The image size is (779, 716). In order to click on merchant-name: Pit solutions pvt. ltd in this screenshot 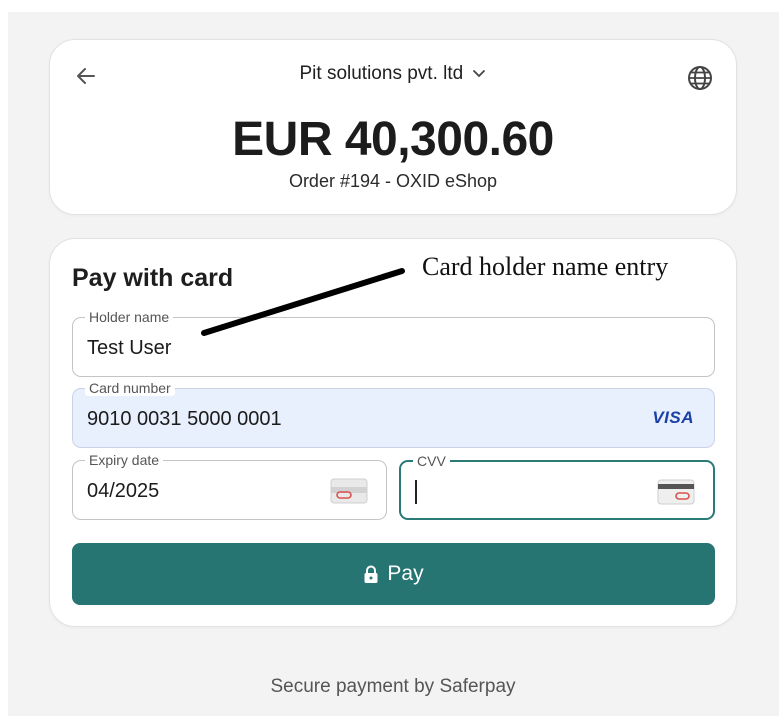, I will do `click(381, 73)`.